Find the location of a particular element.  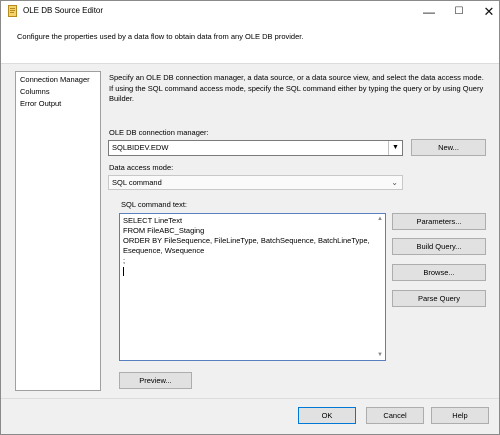

dropdown-arrow-icon: ▼ is located at coordinates (395, 148).